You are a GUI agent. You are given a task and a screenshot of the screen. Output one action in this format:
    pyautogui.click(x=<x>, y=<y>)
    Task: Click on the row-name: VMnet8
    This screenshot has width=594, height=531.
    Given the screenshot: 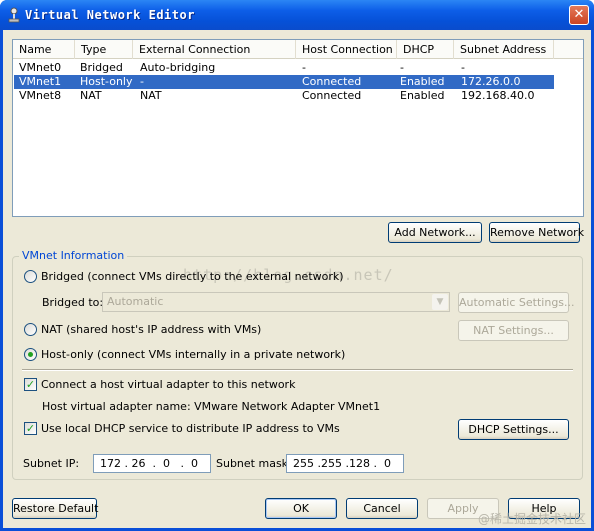 What is the action you would take?
    pyautogui.click(x=40, y=95)
    